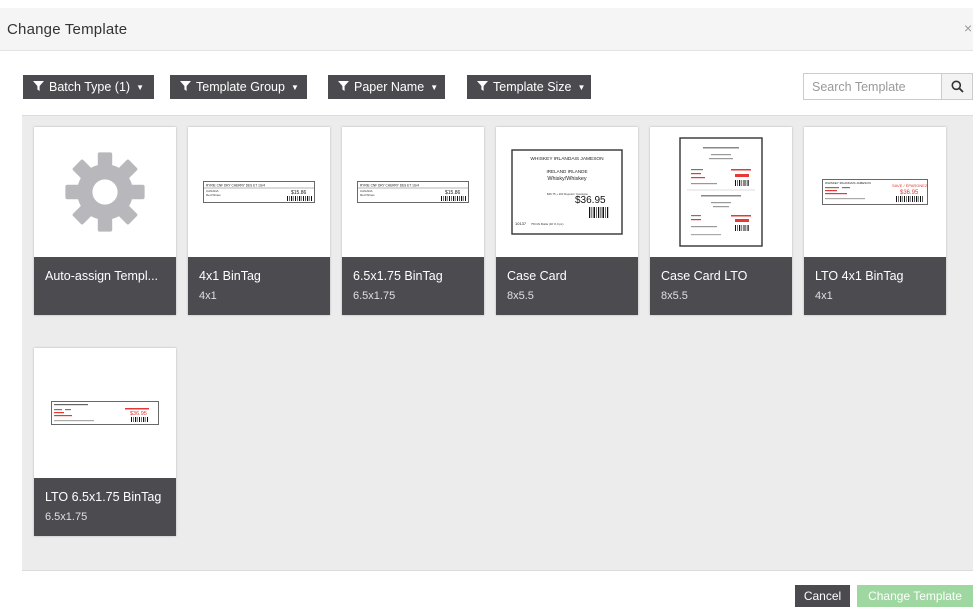 Image resolution: width=973 pixels, height=607 pixels. What do you see at coordinates (875, 286) in the screenshot?
I see `template-caption: LTO 4x1 BinTag 4x1` at bounding box center [875, 286].